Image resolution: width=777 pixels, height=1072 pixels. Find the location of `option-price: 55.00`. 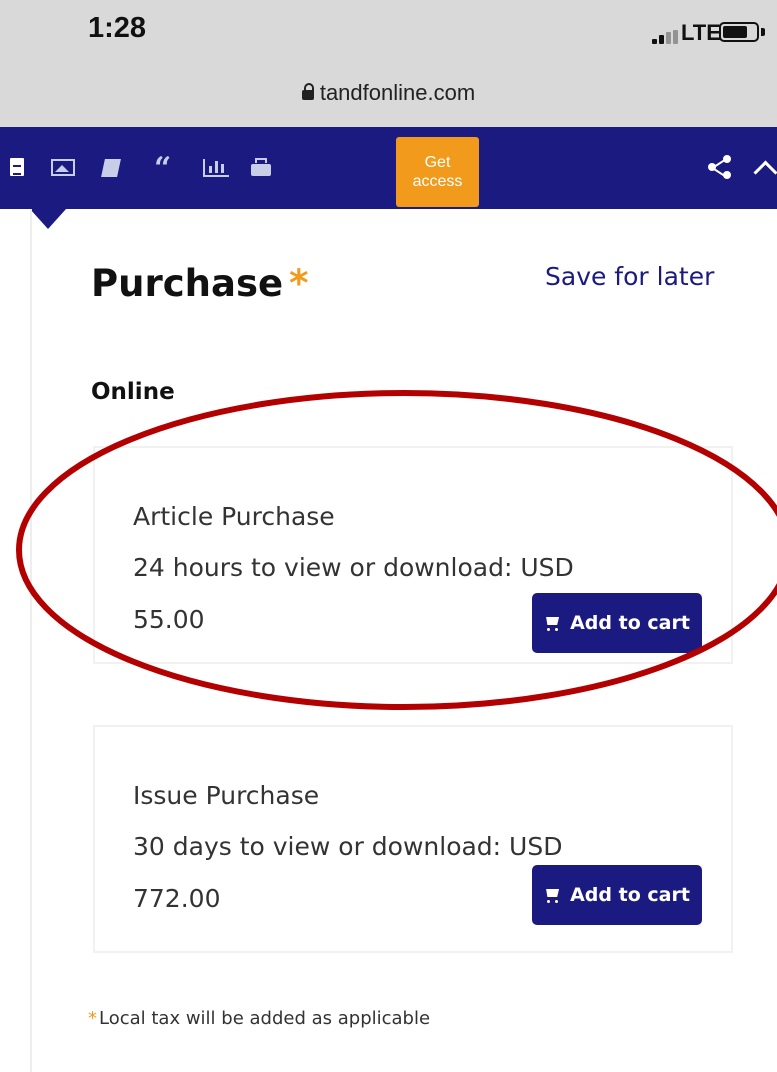

option-price: 55.00 is located at coordinates (169, 619).